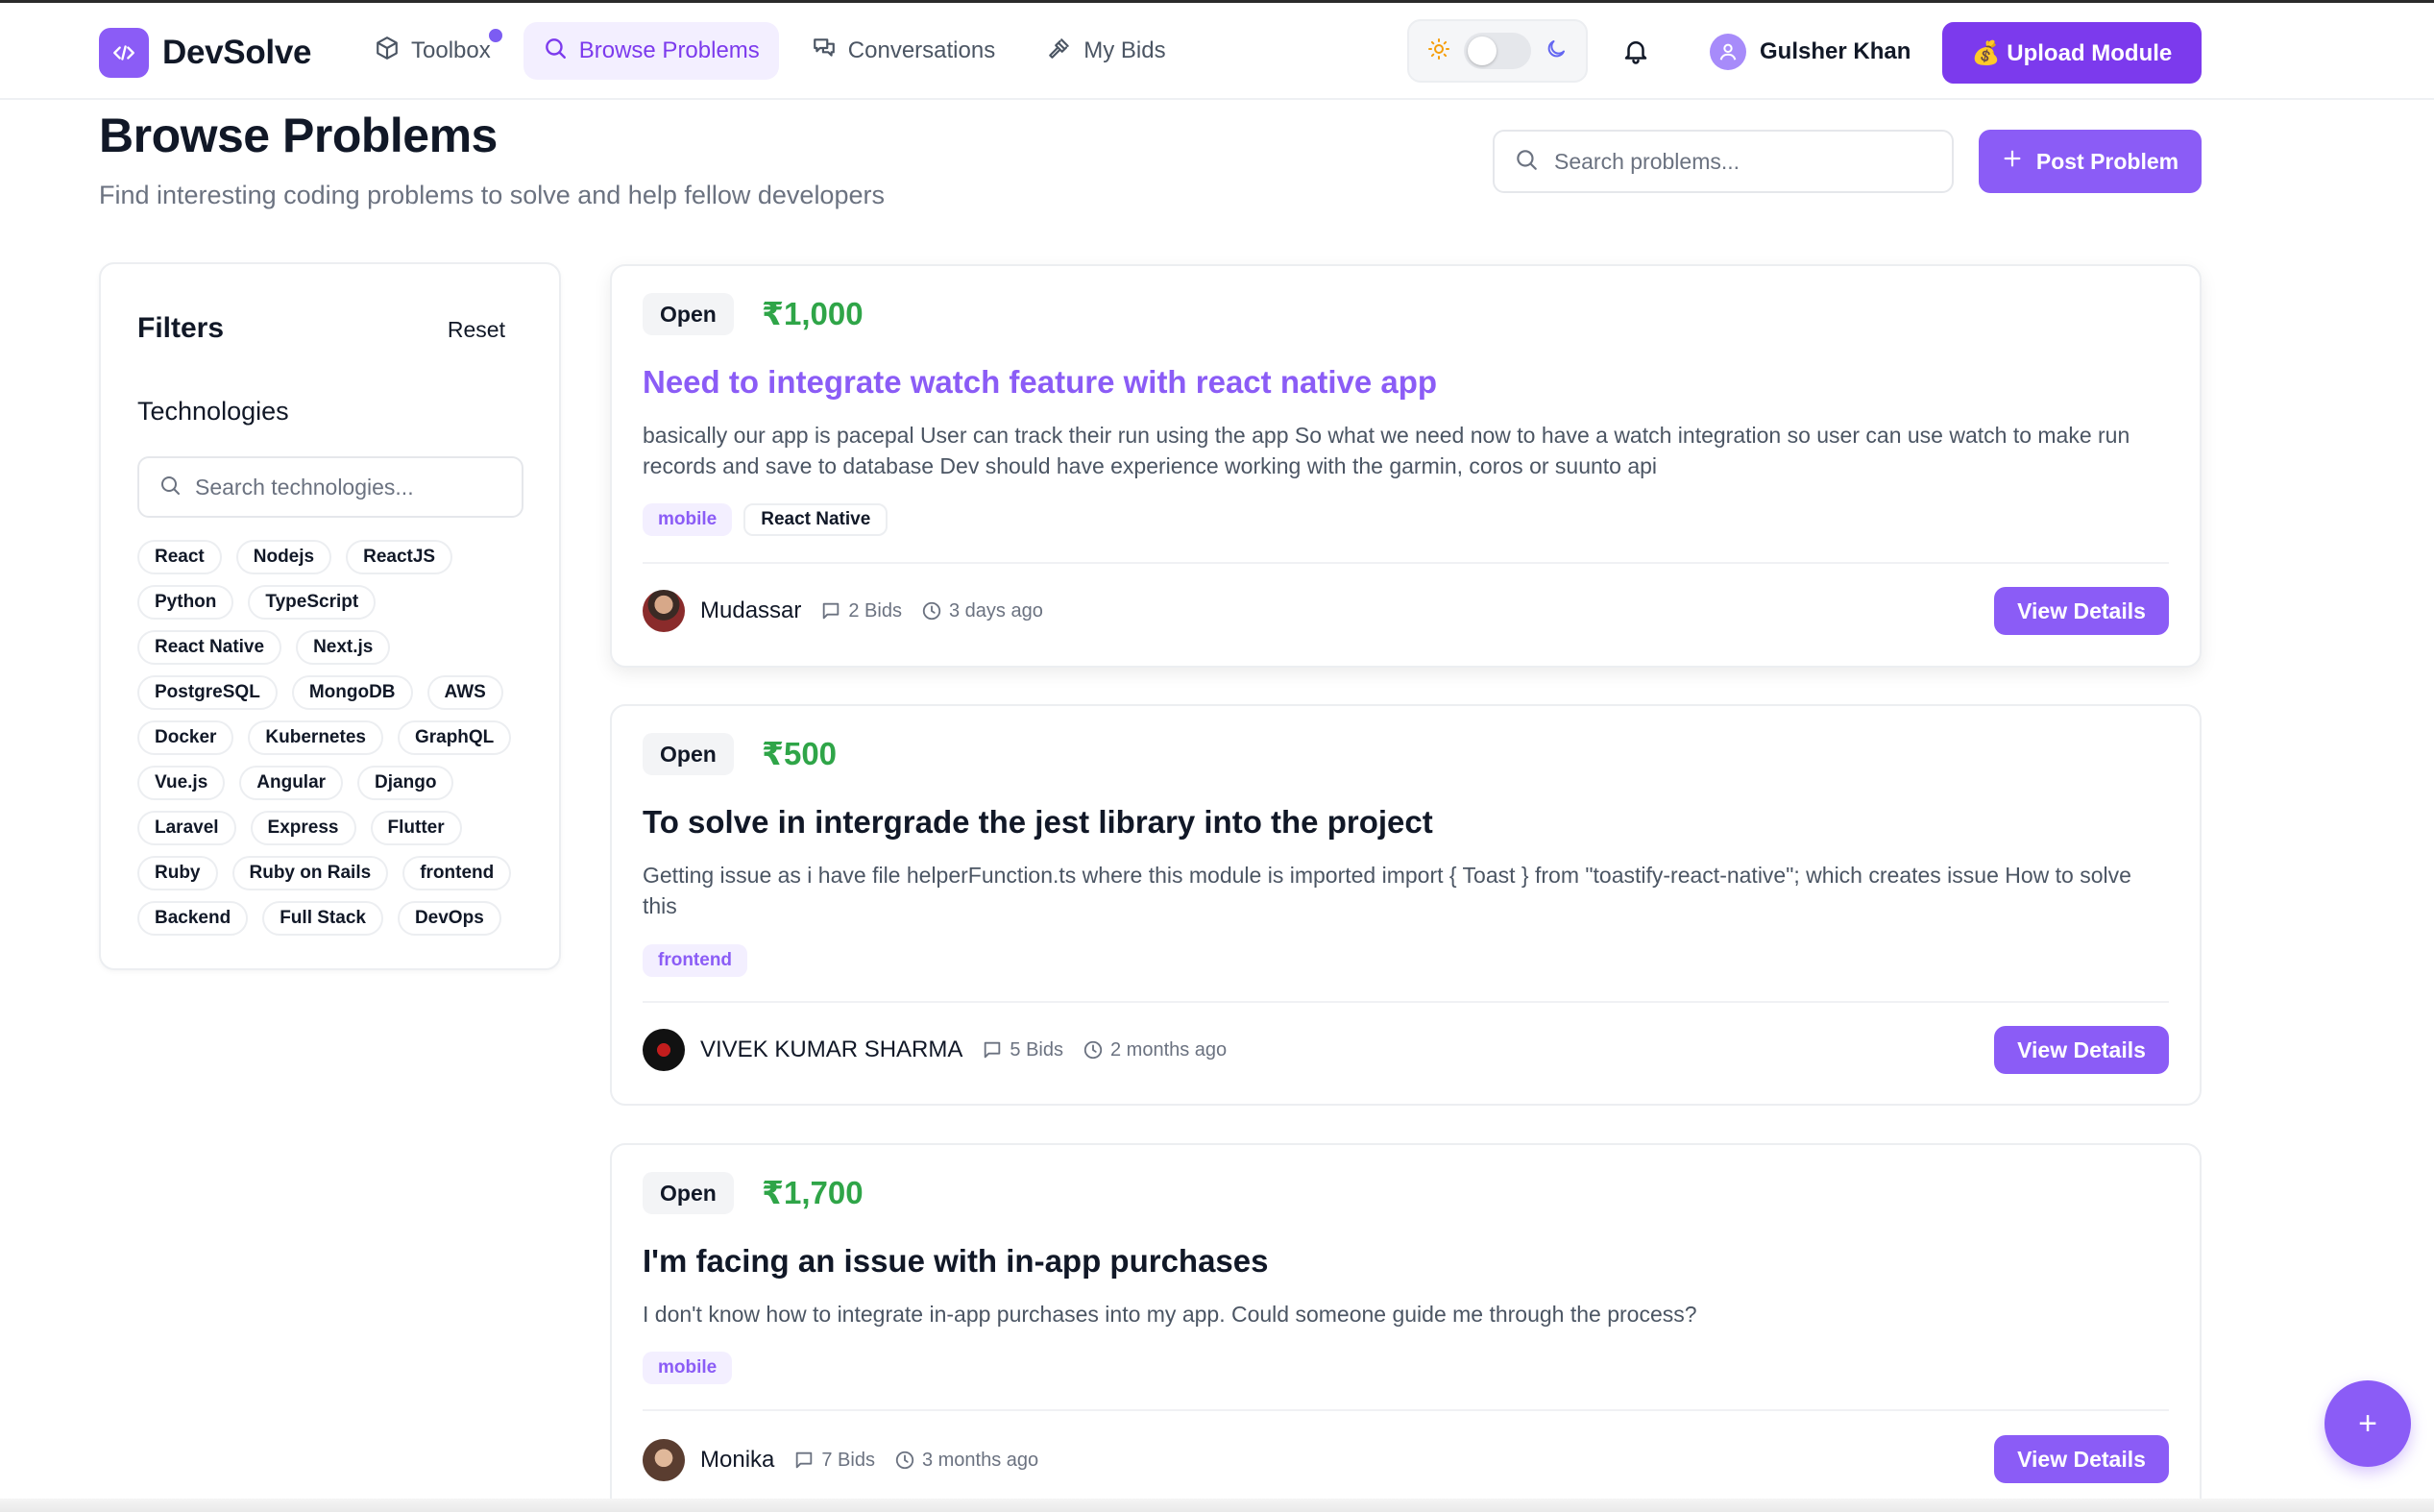  Describe the element at coordinates (207, 692) in the screenshot. I see `tech-tag: PostgreSQL` at that location.